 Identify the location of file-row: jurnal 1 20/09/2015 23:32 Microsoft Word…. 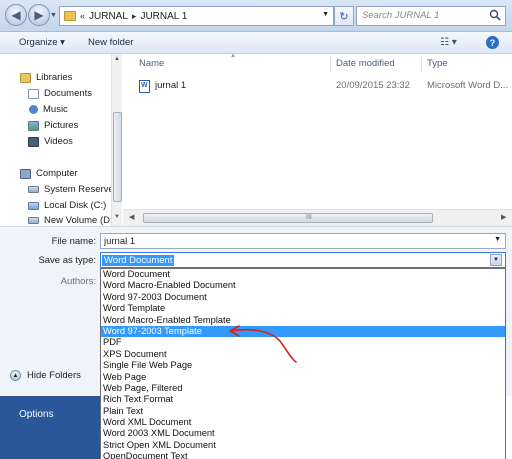
(317, 87).